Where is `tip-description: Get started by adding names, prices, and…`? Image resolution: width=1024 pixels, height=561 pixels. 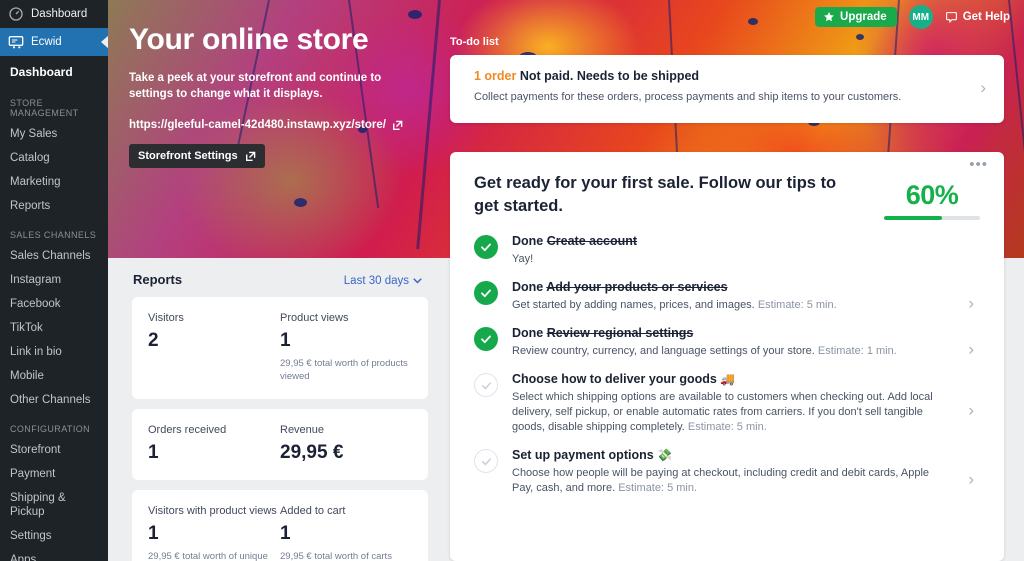
tip-description: Get started by adding names, prices, and… is located at coordinates (674, 305).